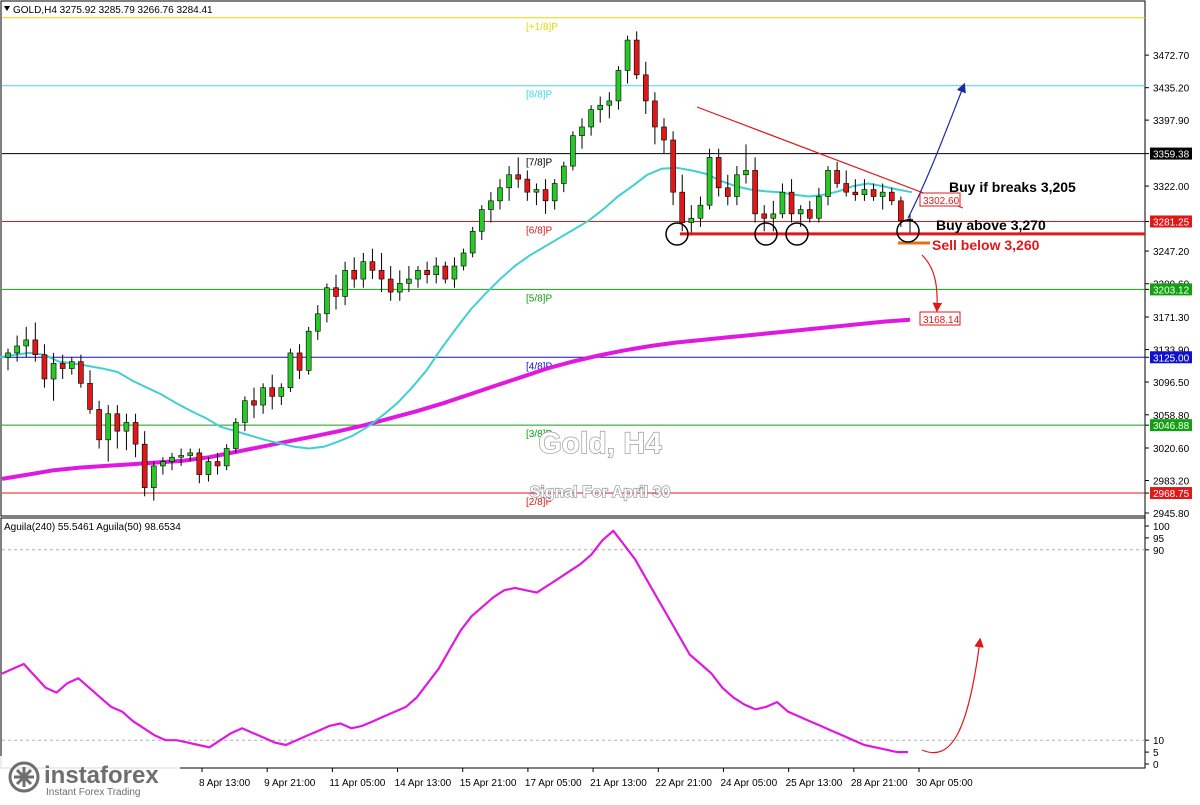 The height and width of the screenshot is (805, 1200). Describe the element at coordinates (1161, 527) in the screenshot. I see `osc-tick-label: 100` at that location.